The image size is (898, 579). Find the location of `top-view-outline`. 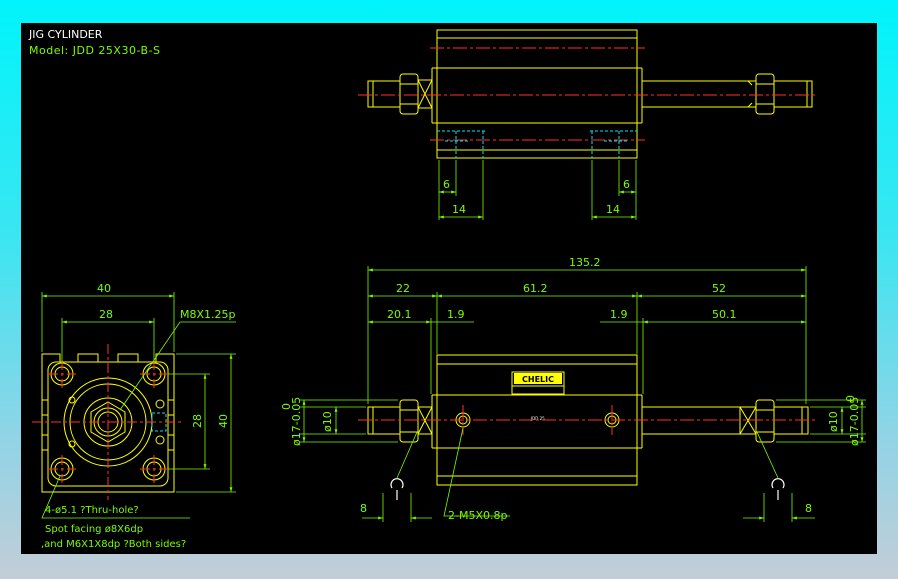

top-view-outline is located at coordinates (590, 94).